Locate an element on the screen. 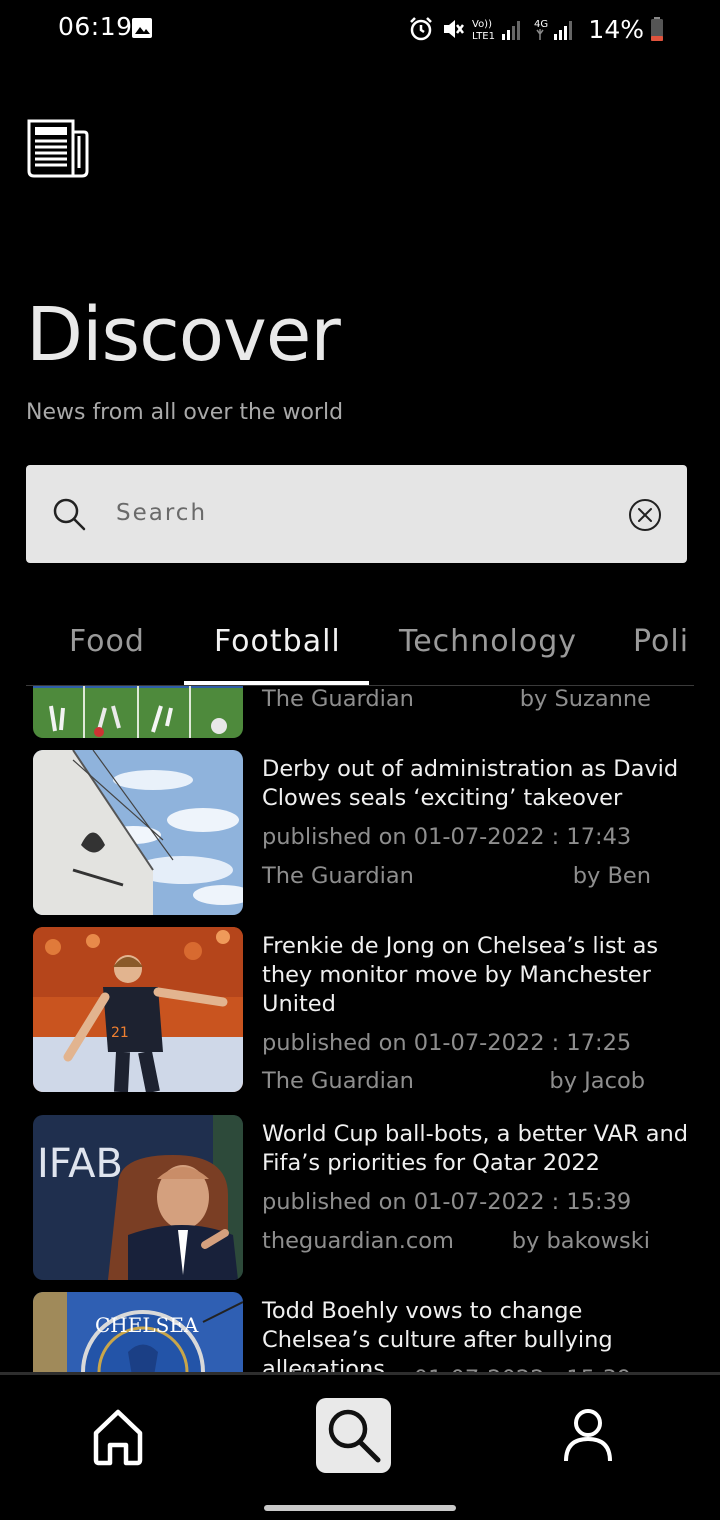 This screenshot has height=1520, width=720. alarm-icon is located at coordinates (421, 29).